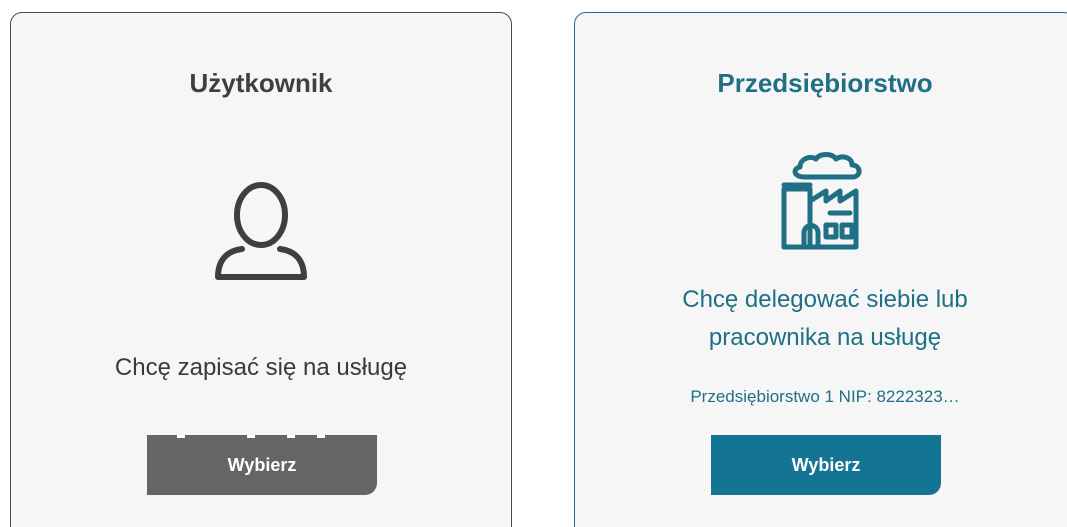  Describe the element at coordinates (825, 337) in the screenshot. I see `company-description-line-2: pracownika na usługę` at that location.